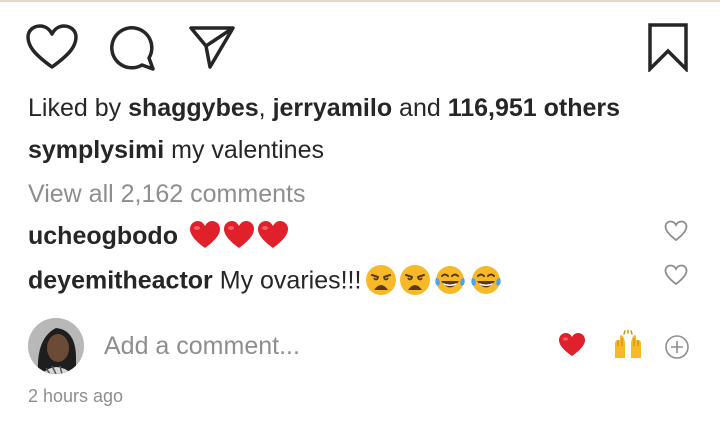 The width and height of the screenshot is (720, 426). I want to click on caption-text: my valentines, so click(247, 150).